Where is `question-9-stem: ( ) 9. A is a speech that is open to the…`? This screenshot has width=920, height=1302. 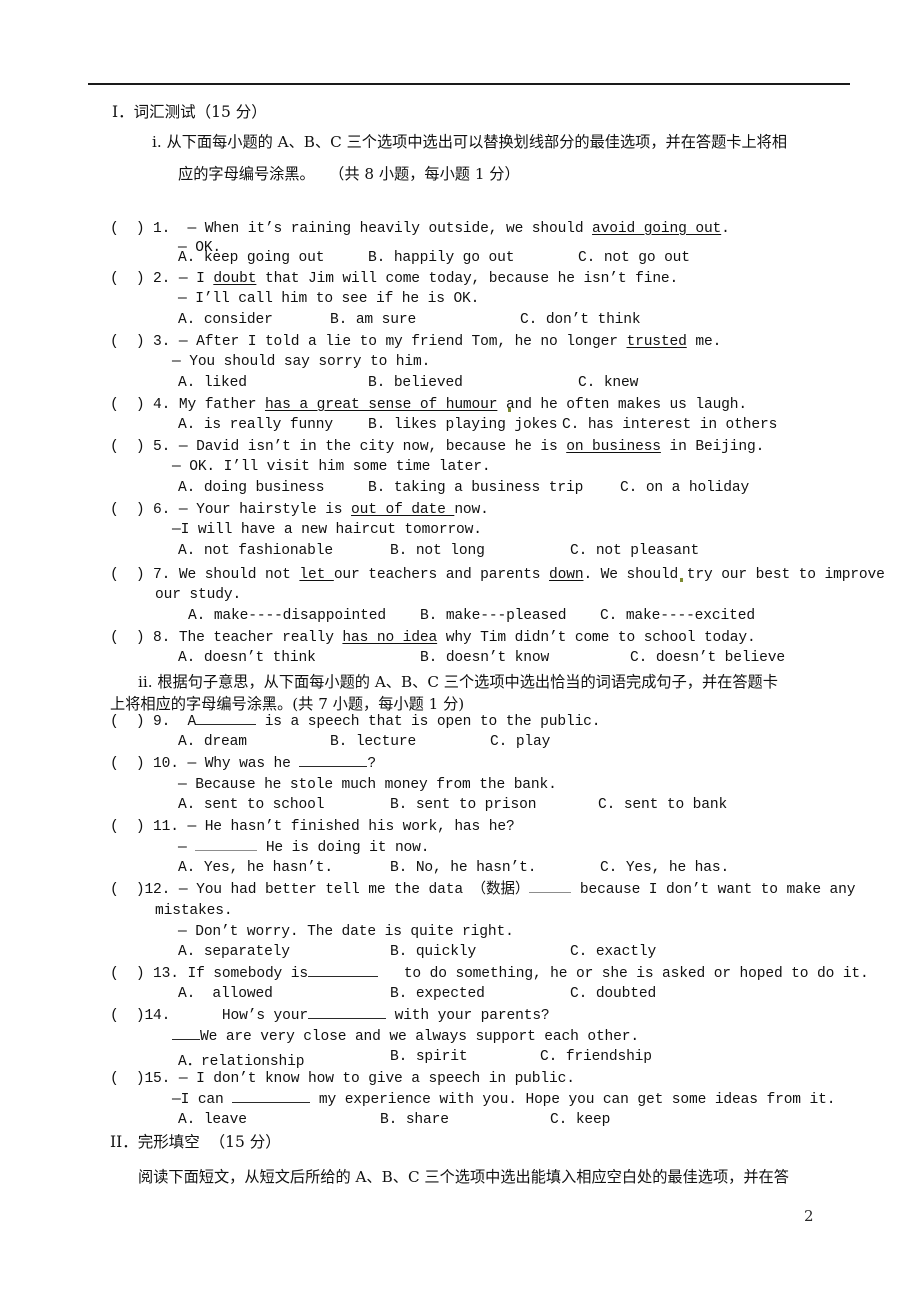
question-9-stem: ( ) 9. A is a speech that is open to the… is located at coordinates (355, 722).